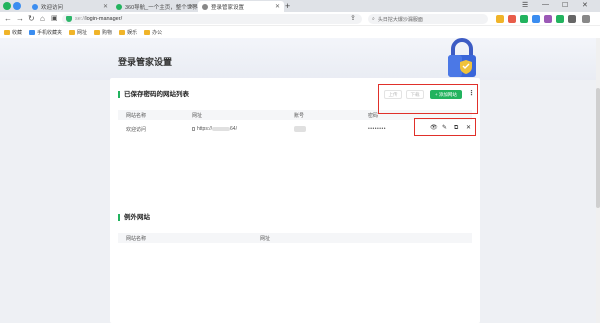 This screenshot has width=600, height=323. Describe the element at coordinates (132, 32) in the screenshot. I see `bookmark-label: 娱乐` at that location.